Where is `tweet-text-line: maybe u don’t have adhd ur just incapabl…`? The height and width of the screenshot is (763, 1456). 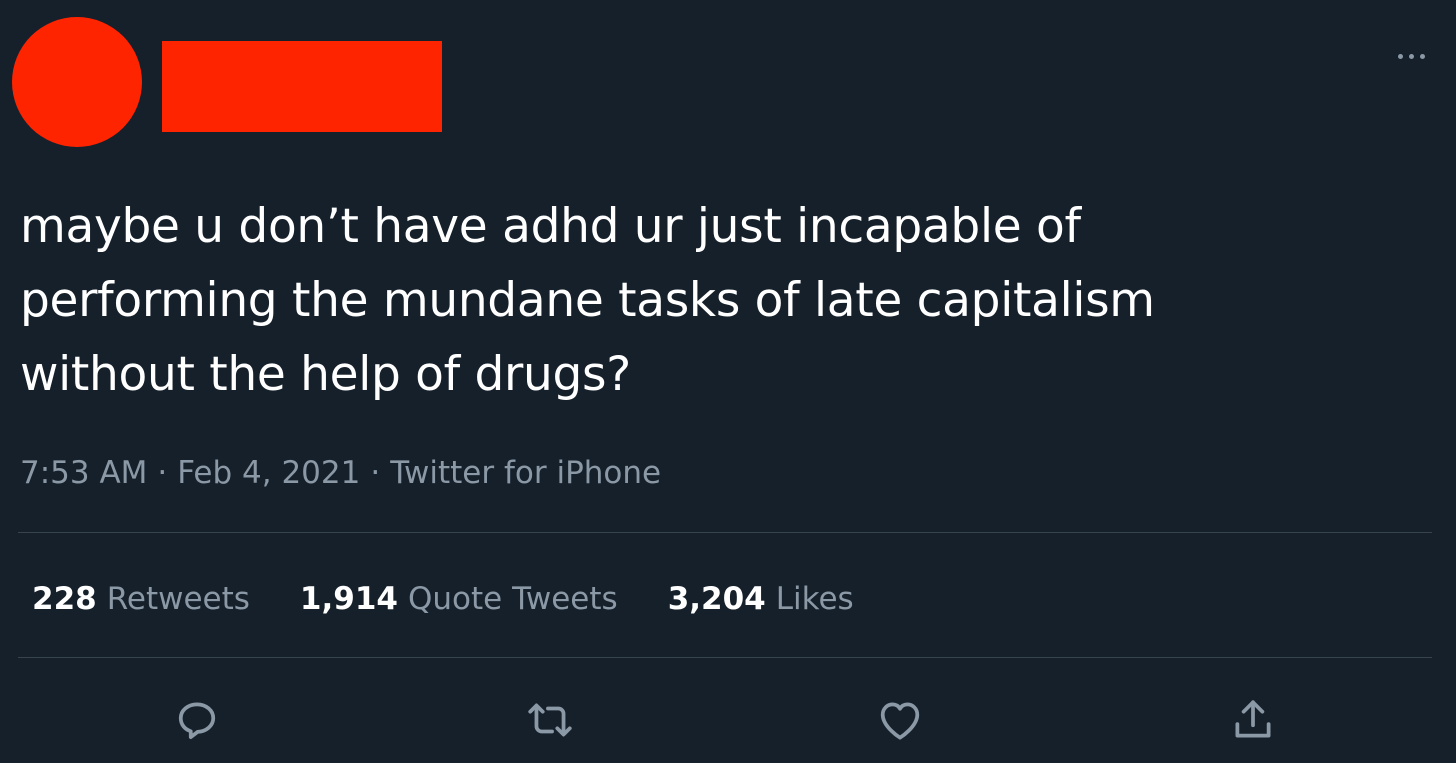 tweet-text-line: maybe u don’t have adhd ur just incapabl… is located at coordinates (550, 226).